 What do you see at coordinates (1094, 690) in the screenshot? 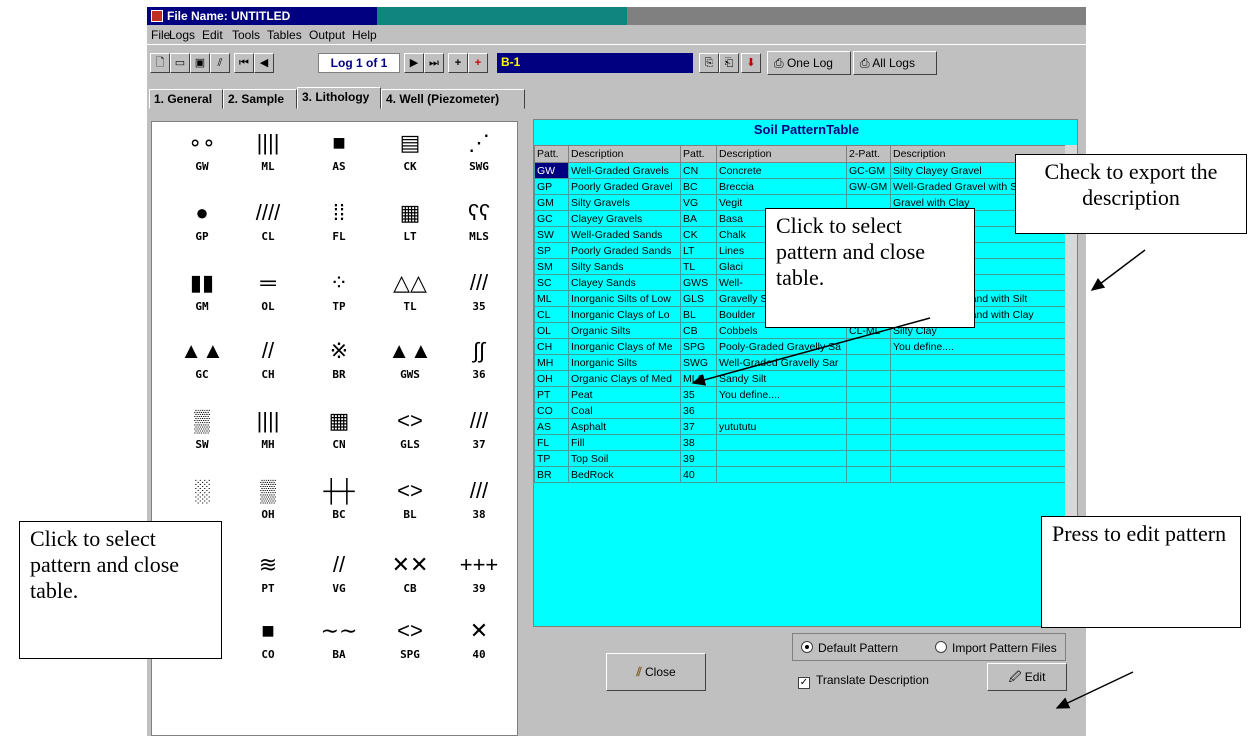
I see `arrow-edit` at bounding box center [1094, 690].